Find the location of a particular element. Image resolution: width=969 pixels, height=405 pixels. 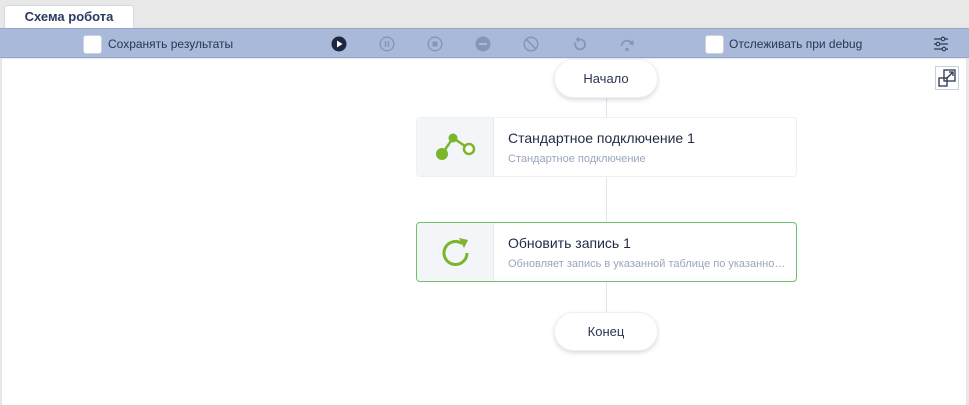

end-node: Конец is located at coordinates (606, 331).